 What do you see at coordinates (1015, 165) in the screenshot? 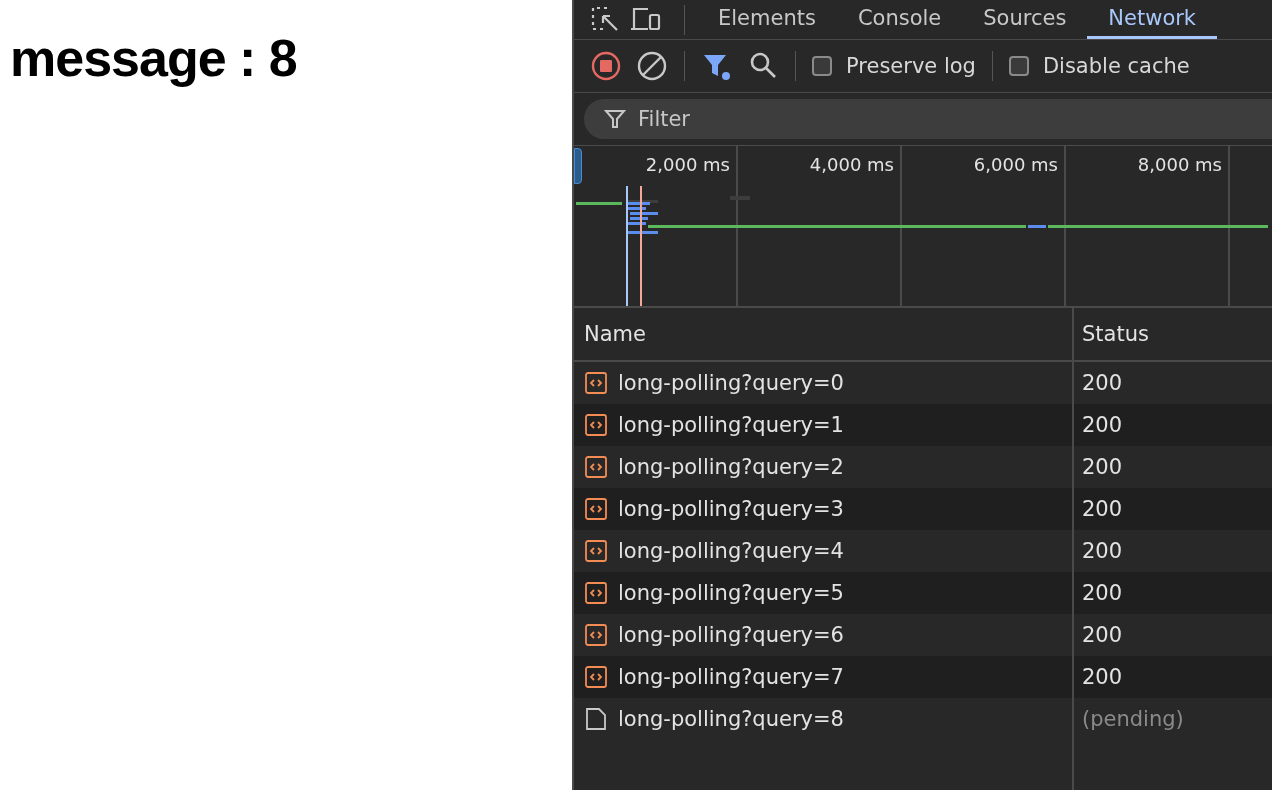
I see `time-tick-label: 6,000 ms` at bounding box center [1015, 165].